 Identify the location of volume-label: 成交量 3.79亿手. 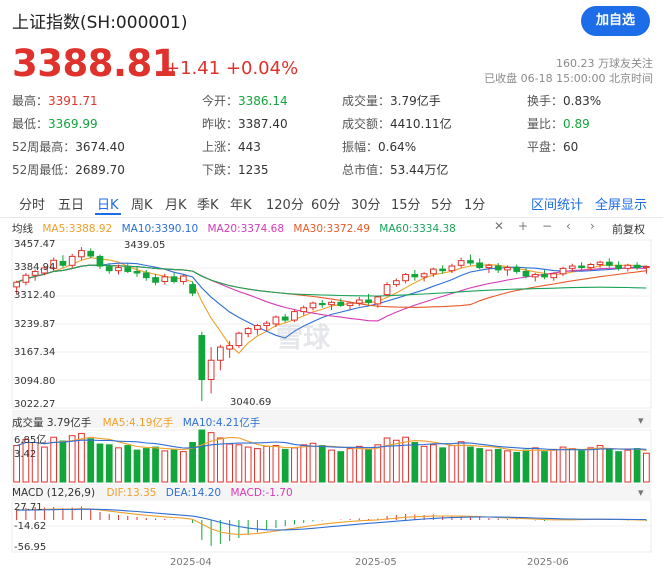
(52, 423).